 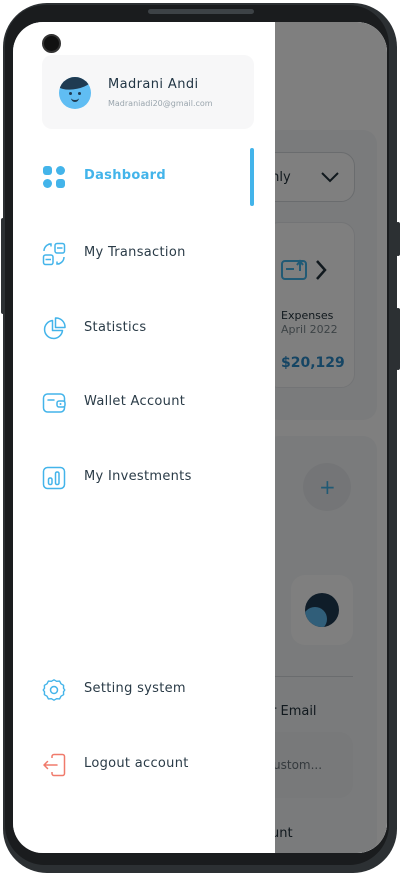 I want to click on dashboard-grid-icon, so click(x=54, y=177).